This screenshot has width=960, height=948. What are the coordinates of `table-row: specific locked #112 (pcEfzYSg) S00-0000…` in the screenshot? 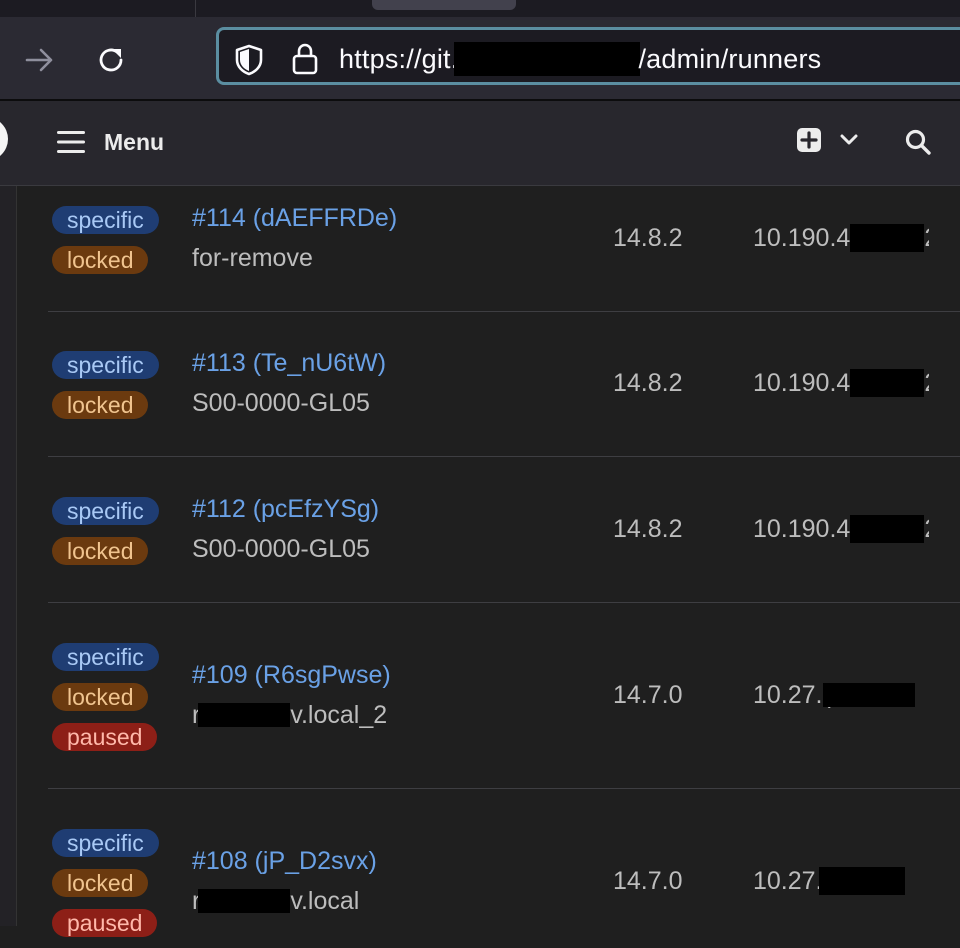 It's located at (504, 529).